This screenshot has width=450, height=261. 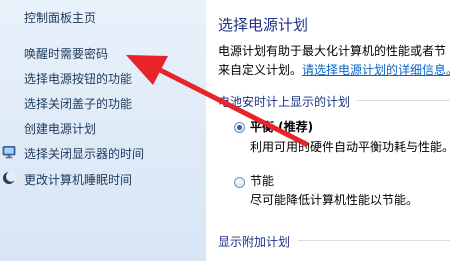 I want to click on balanced-plan-description: 利用可用的硬件自动平衡功耗与性能。, so click(x=350, y=147).